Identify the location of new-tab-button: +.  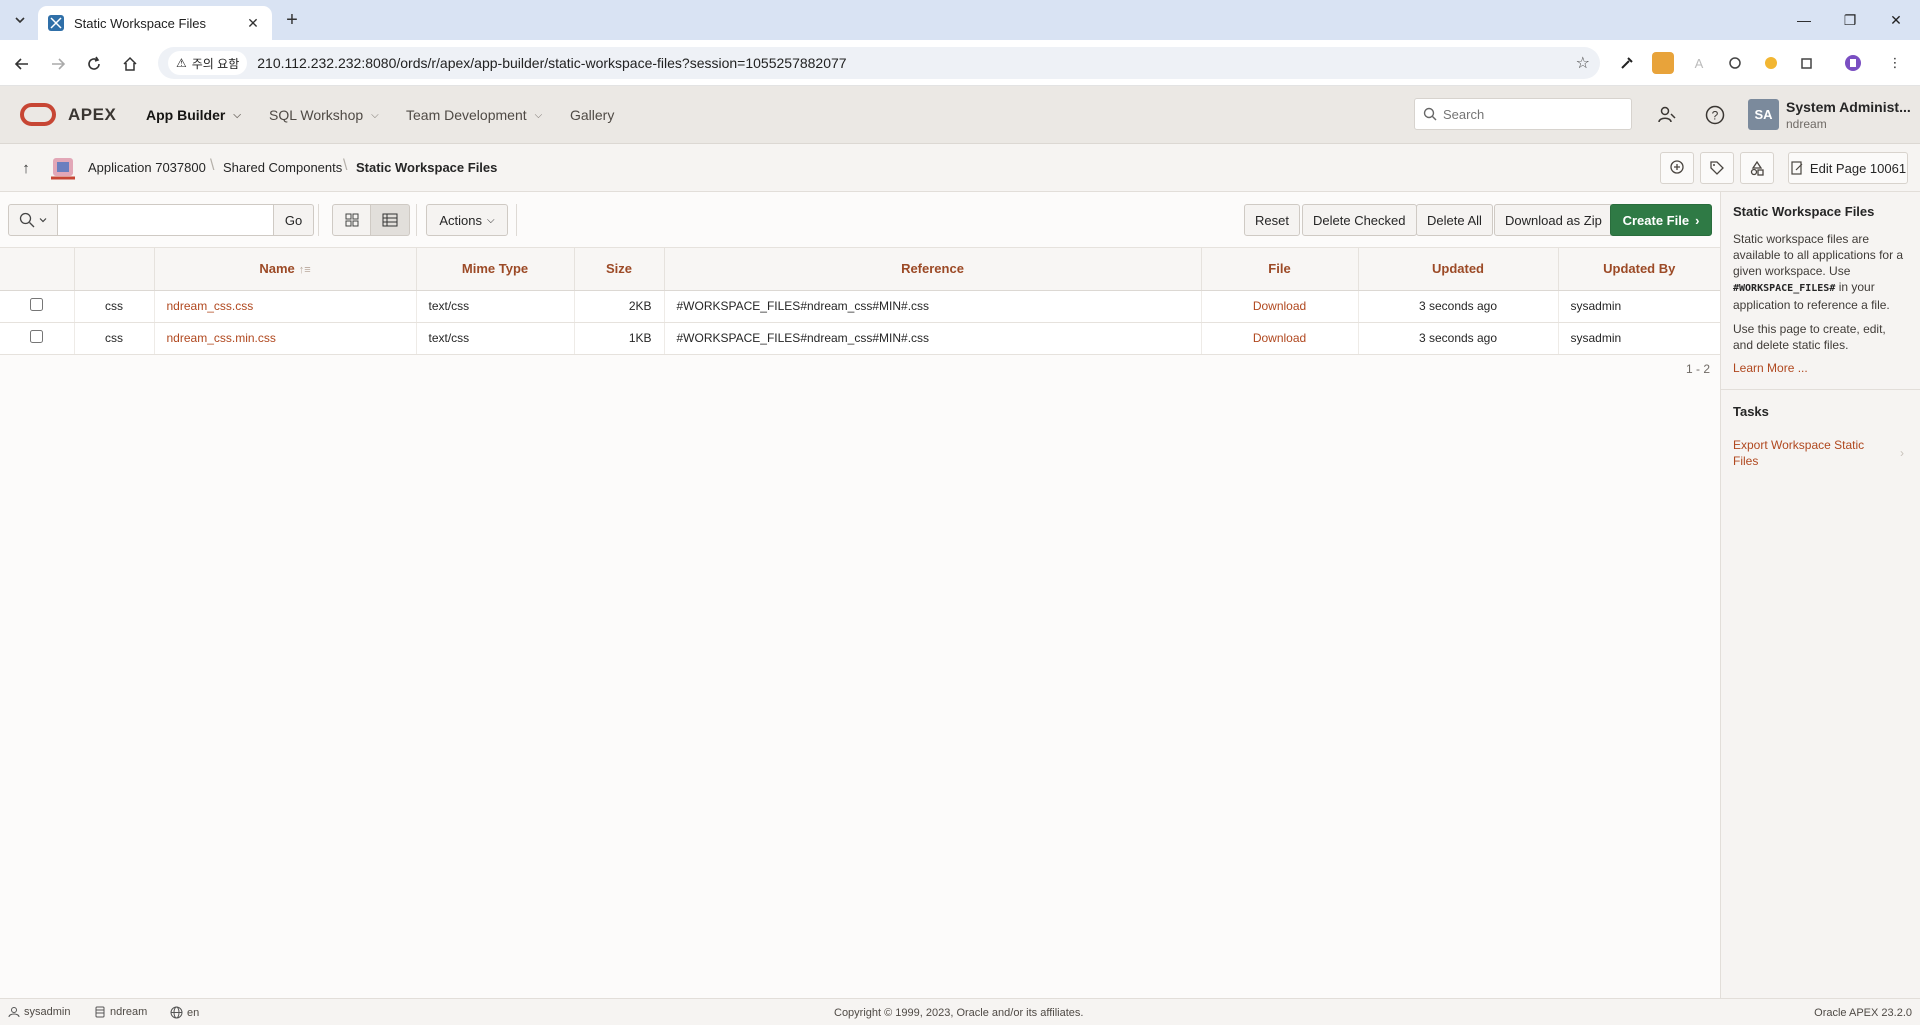
(292, 20).